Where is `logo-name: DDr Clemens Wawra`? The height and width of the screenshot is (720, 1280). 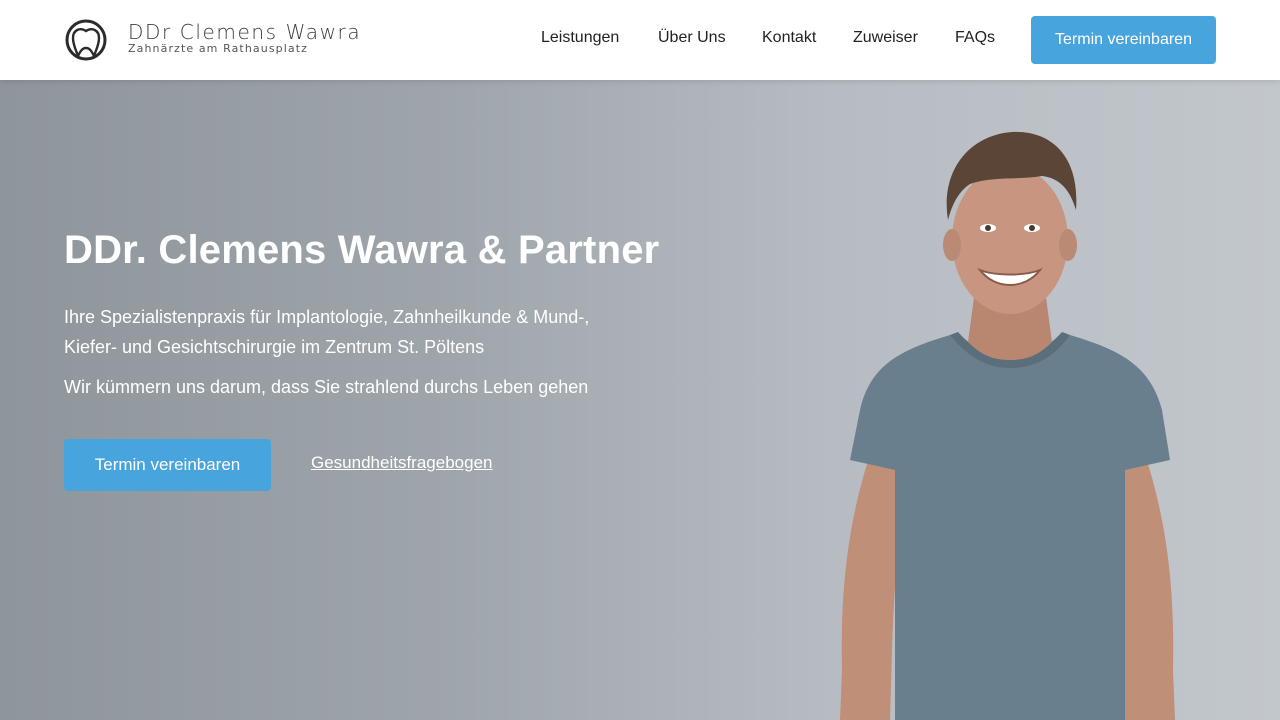
logo-name: DDr Clemens Wawra is located at coordinates (245, 32).